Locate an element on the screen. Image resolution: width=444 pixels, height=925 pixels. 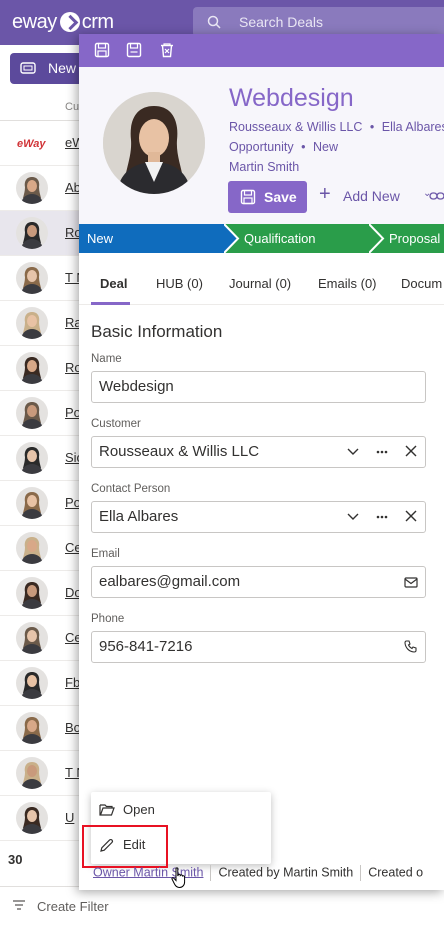
filter-bar: Create Filter is located at coordinates (222, 905).